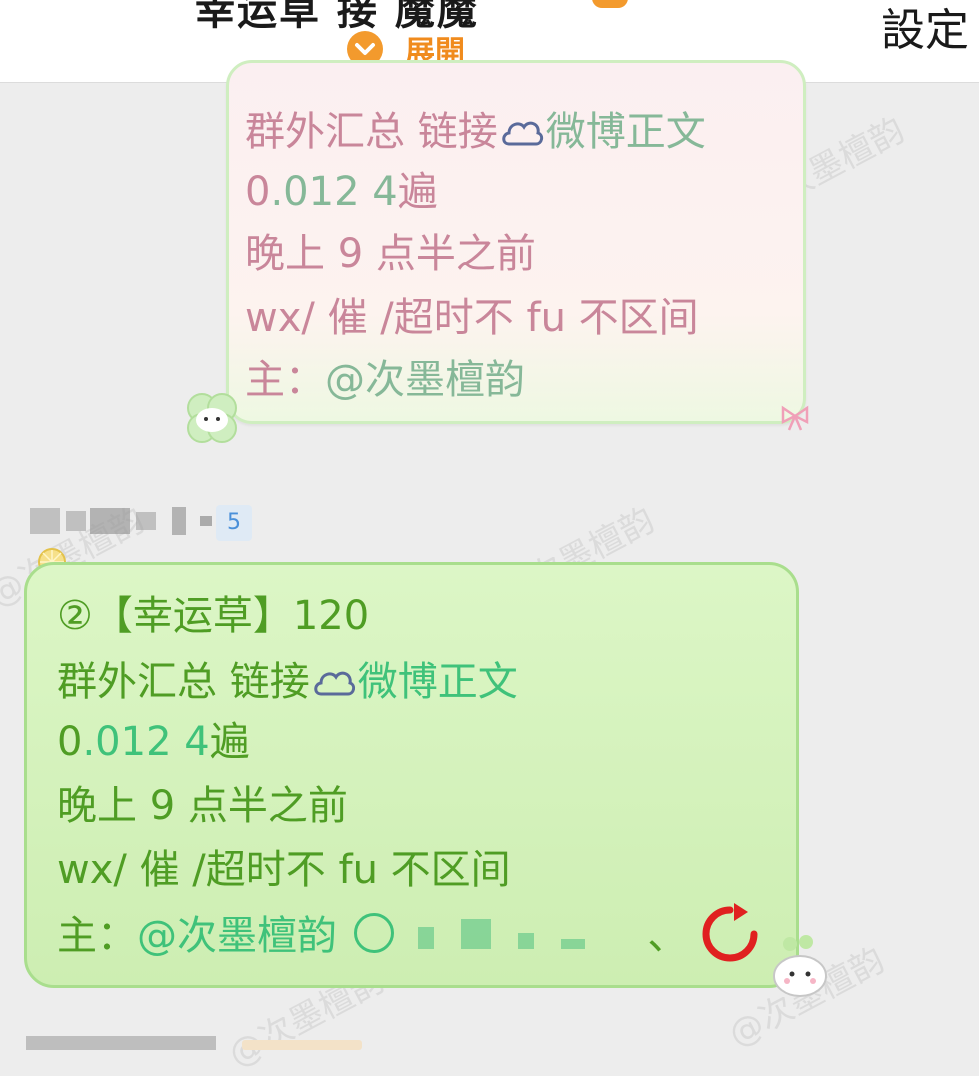 This screenshot has width=979, height=1076. I want to click on sender-name, so click(121, 521).